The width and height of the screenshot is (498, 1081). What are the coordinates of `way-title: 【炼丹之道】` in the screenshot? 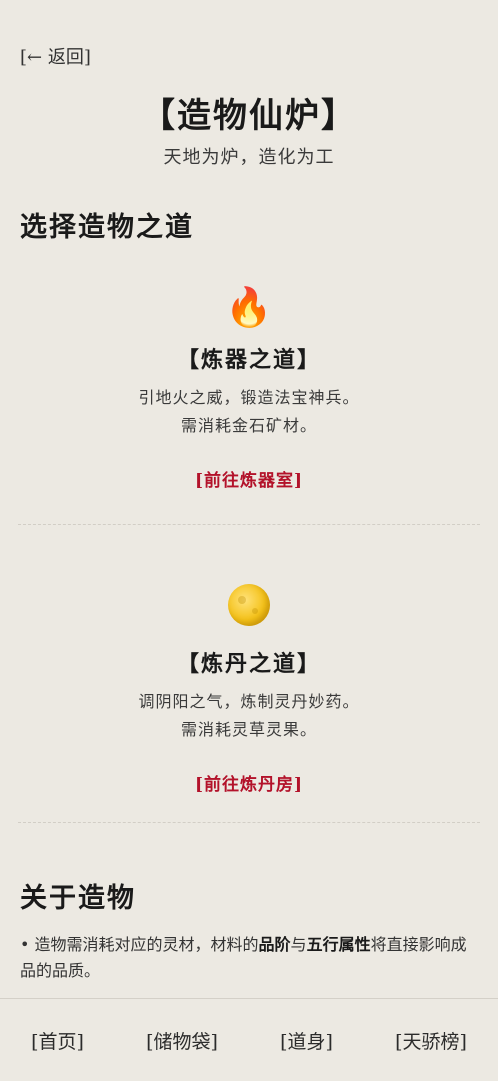 It's located at (248, 664).